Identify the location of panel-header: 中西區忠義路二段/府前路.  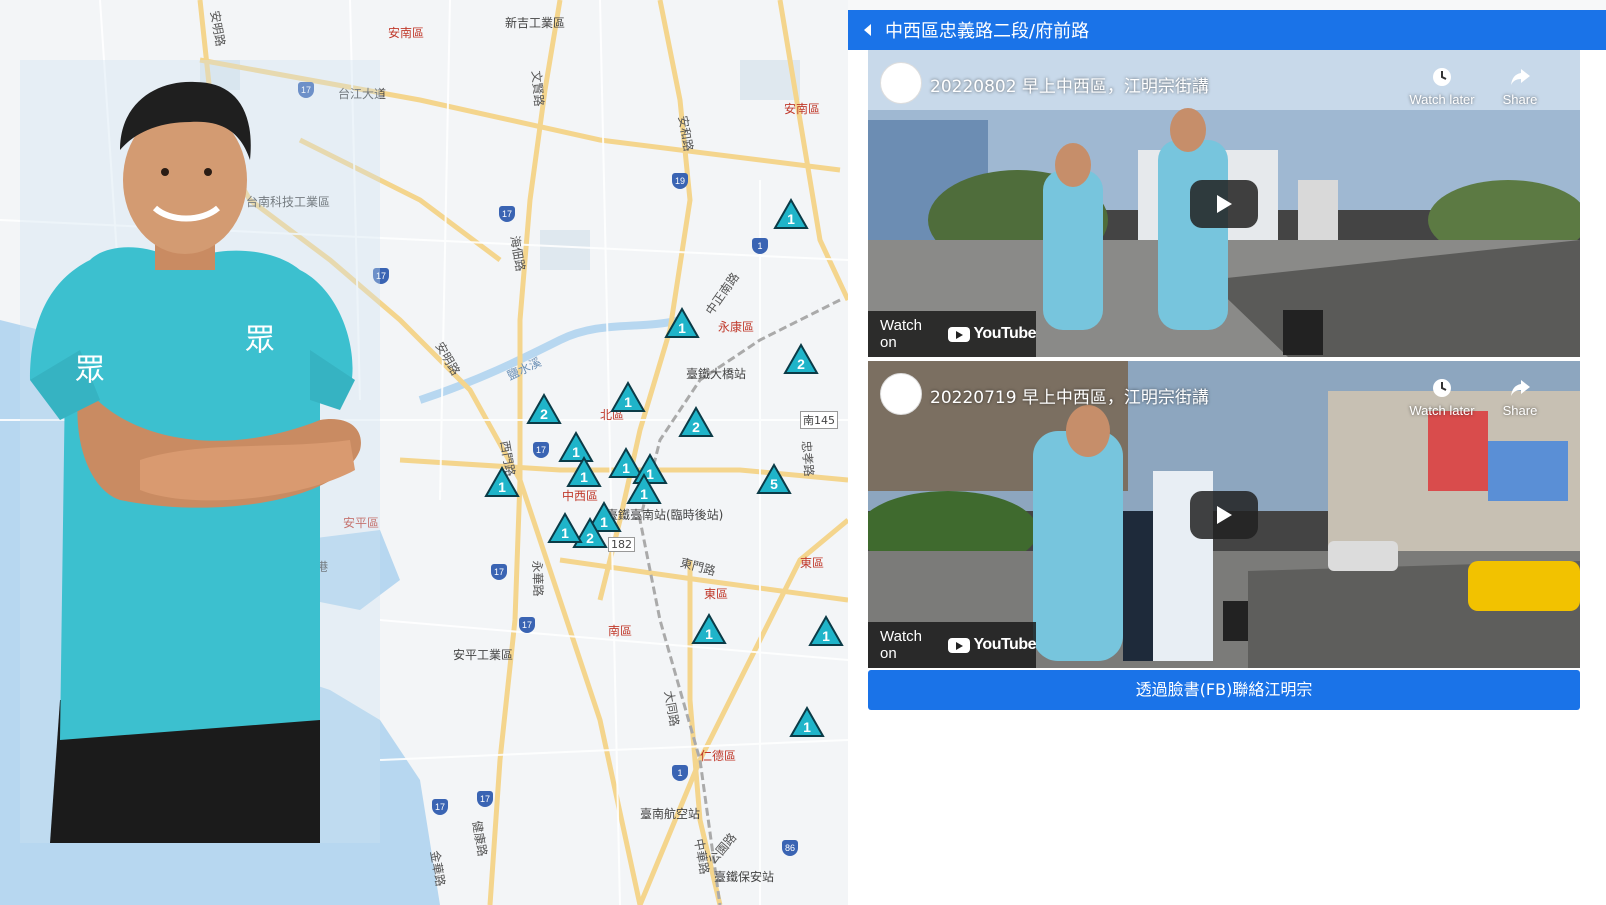
(1227, 30).